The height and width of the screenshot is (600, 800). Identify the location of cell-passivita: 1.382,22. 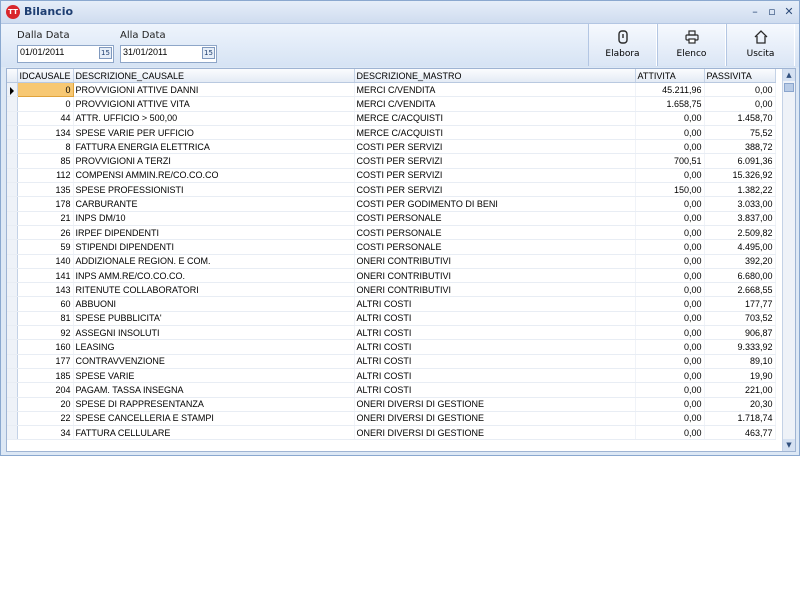
(740, 190).